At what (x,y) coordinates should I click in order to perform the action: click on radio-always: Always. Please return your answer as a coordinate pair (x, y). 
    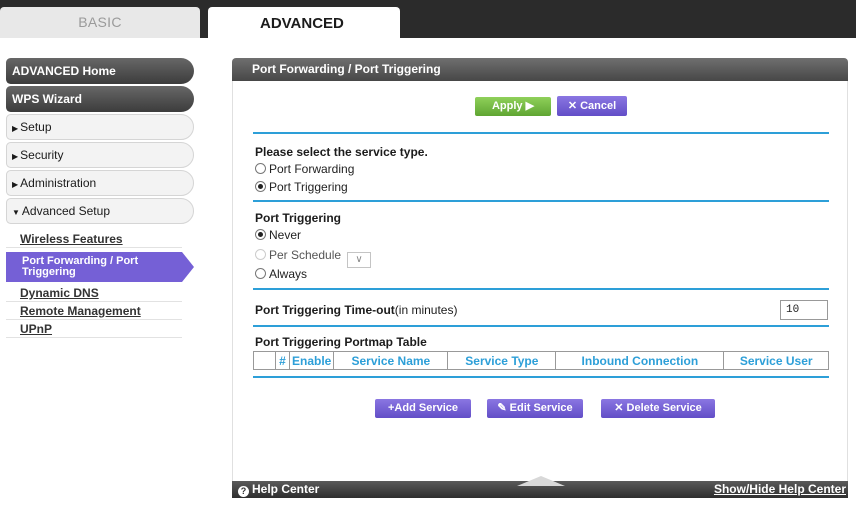
    Looking at the image, I should click on (281, 274).